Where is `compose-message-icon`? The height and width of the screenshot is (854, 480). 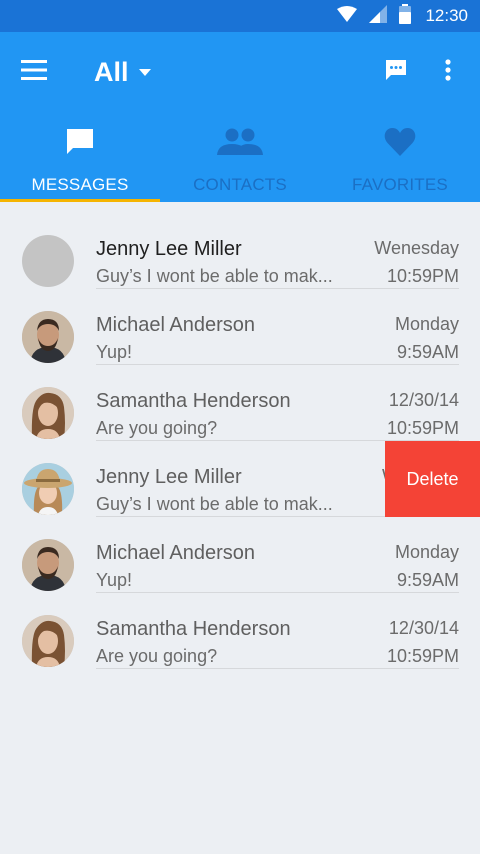
compose-message-icon is located at coordinates (396, 72).